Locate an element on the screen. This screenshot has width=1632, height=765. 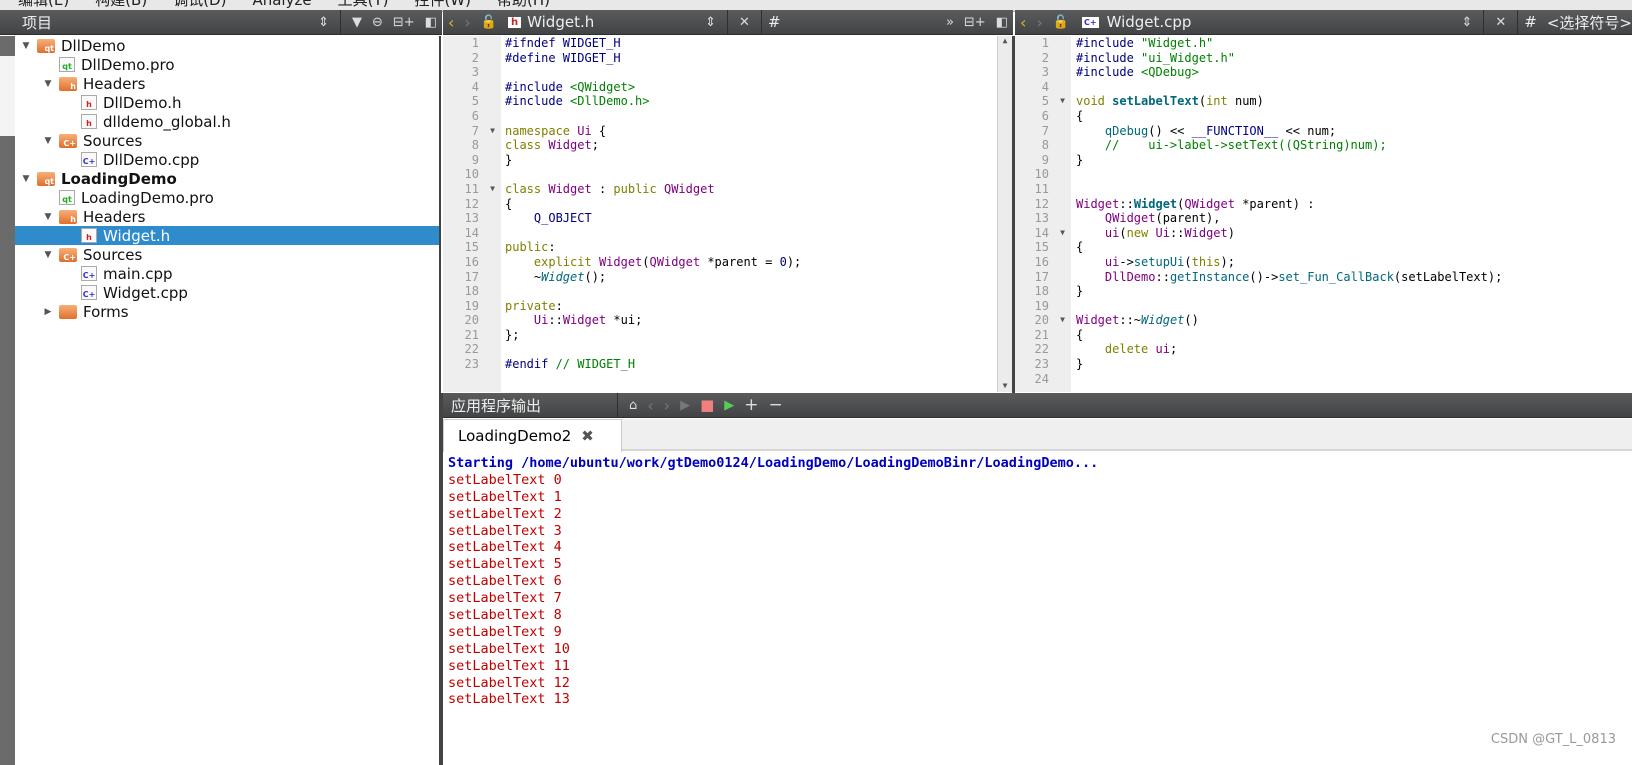
open-file-selector: Widget.h is located at coordinates (613, 22).